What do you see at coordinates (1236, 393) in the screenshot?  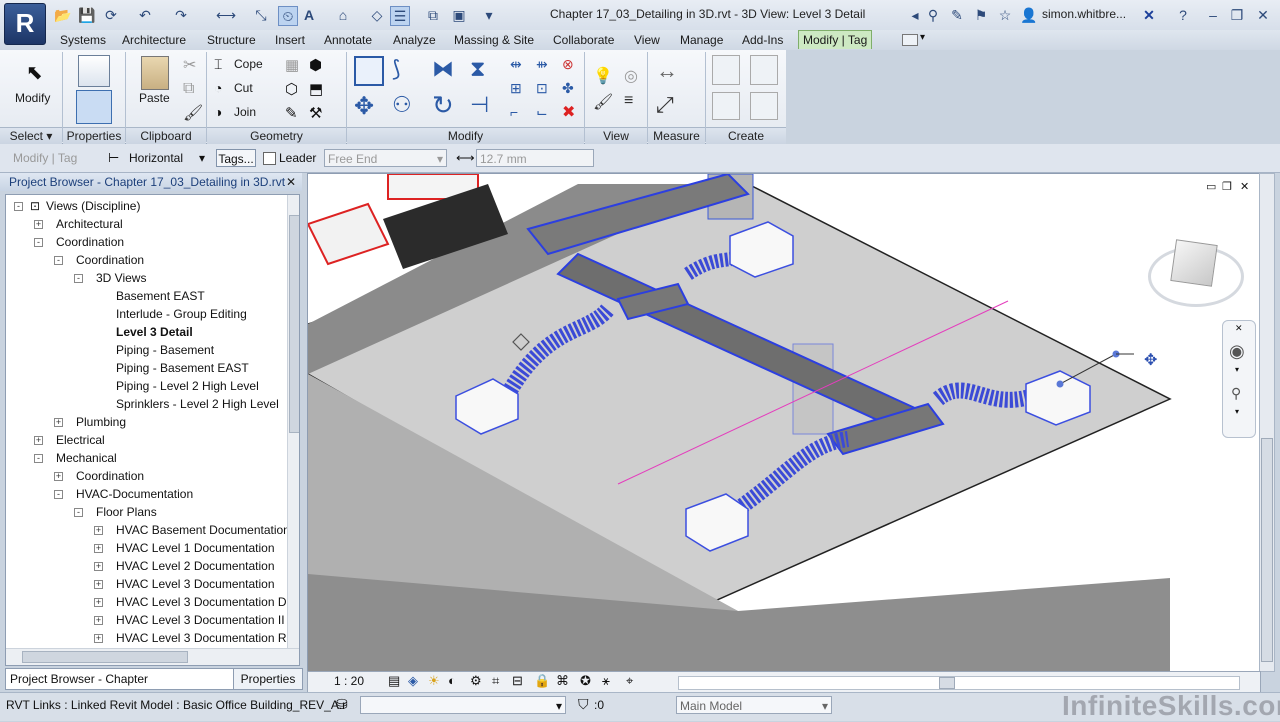 I see `zoom-icon: ⚲` at bounding box center [1236, 393].